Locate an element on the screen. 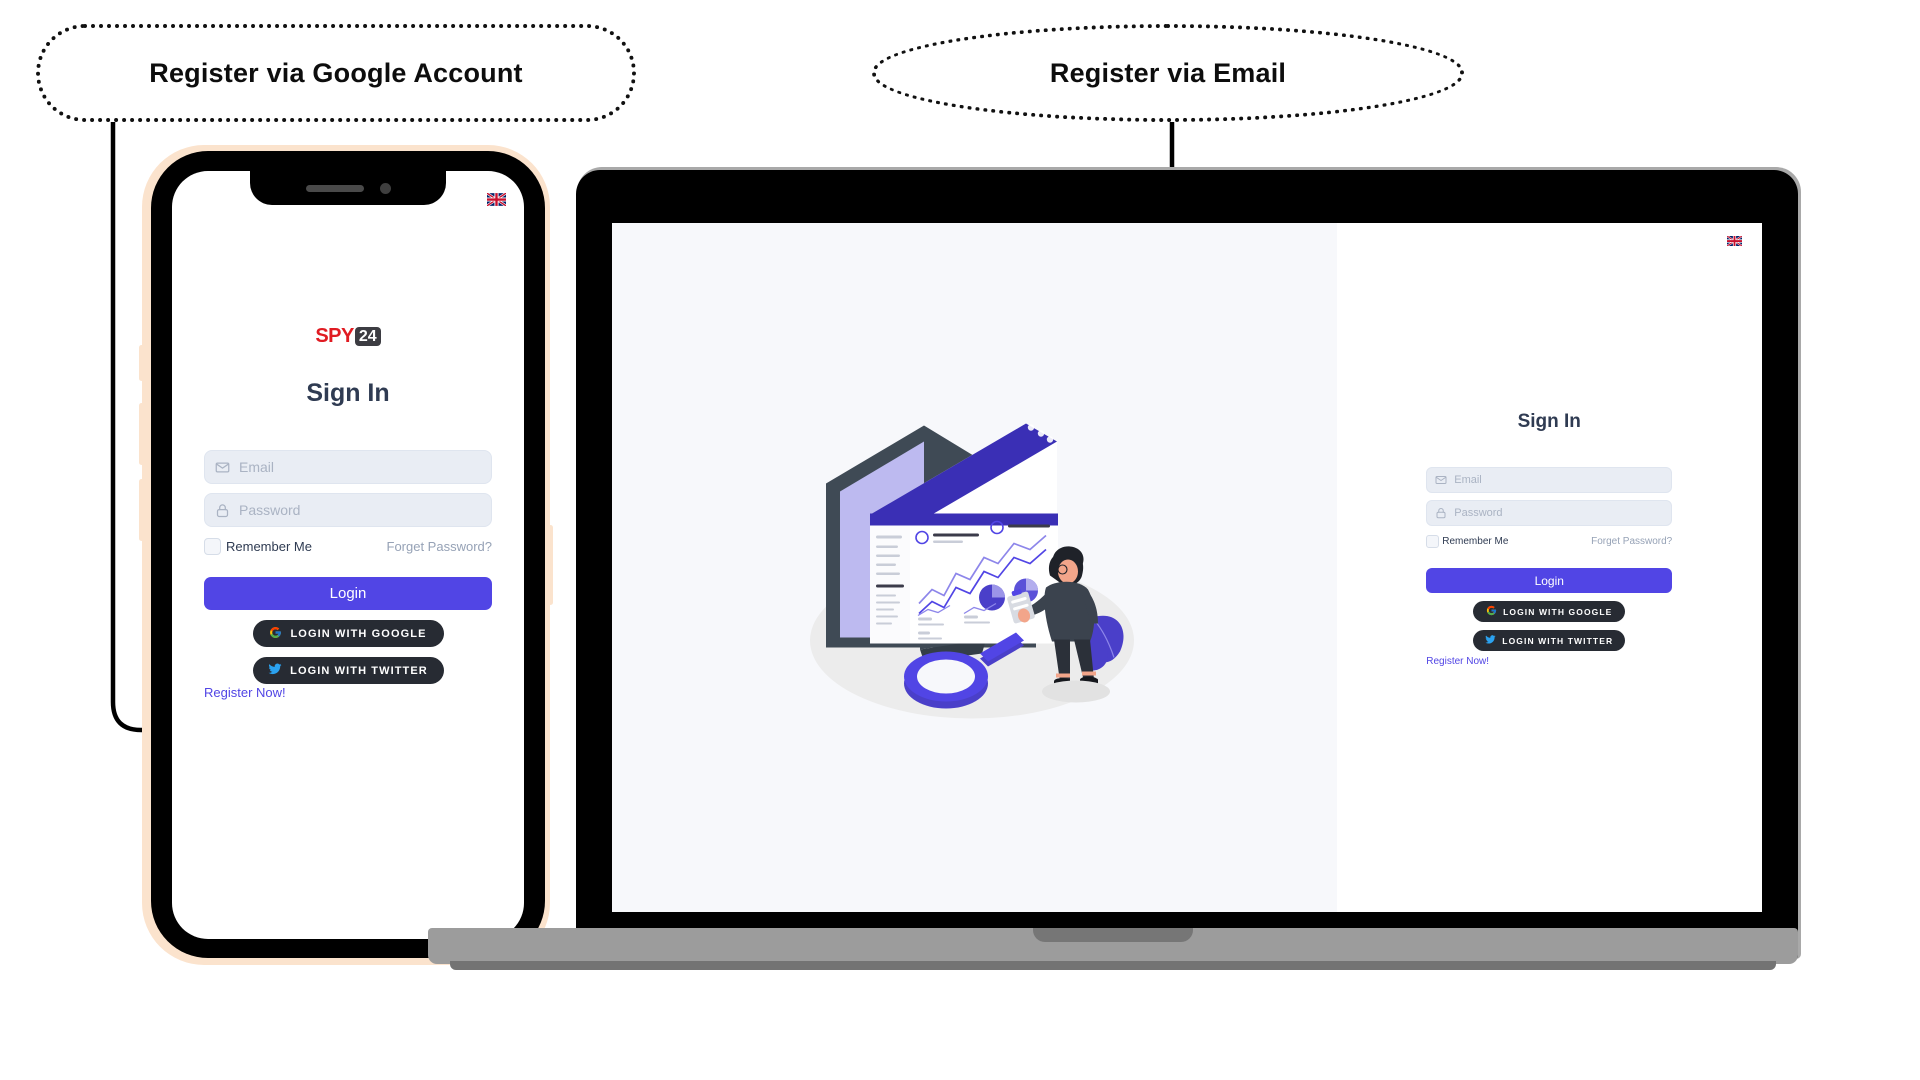  phone-notch is located at coordinates (348, 188).